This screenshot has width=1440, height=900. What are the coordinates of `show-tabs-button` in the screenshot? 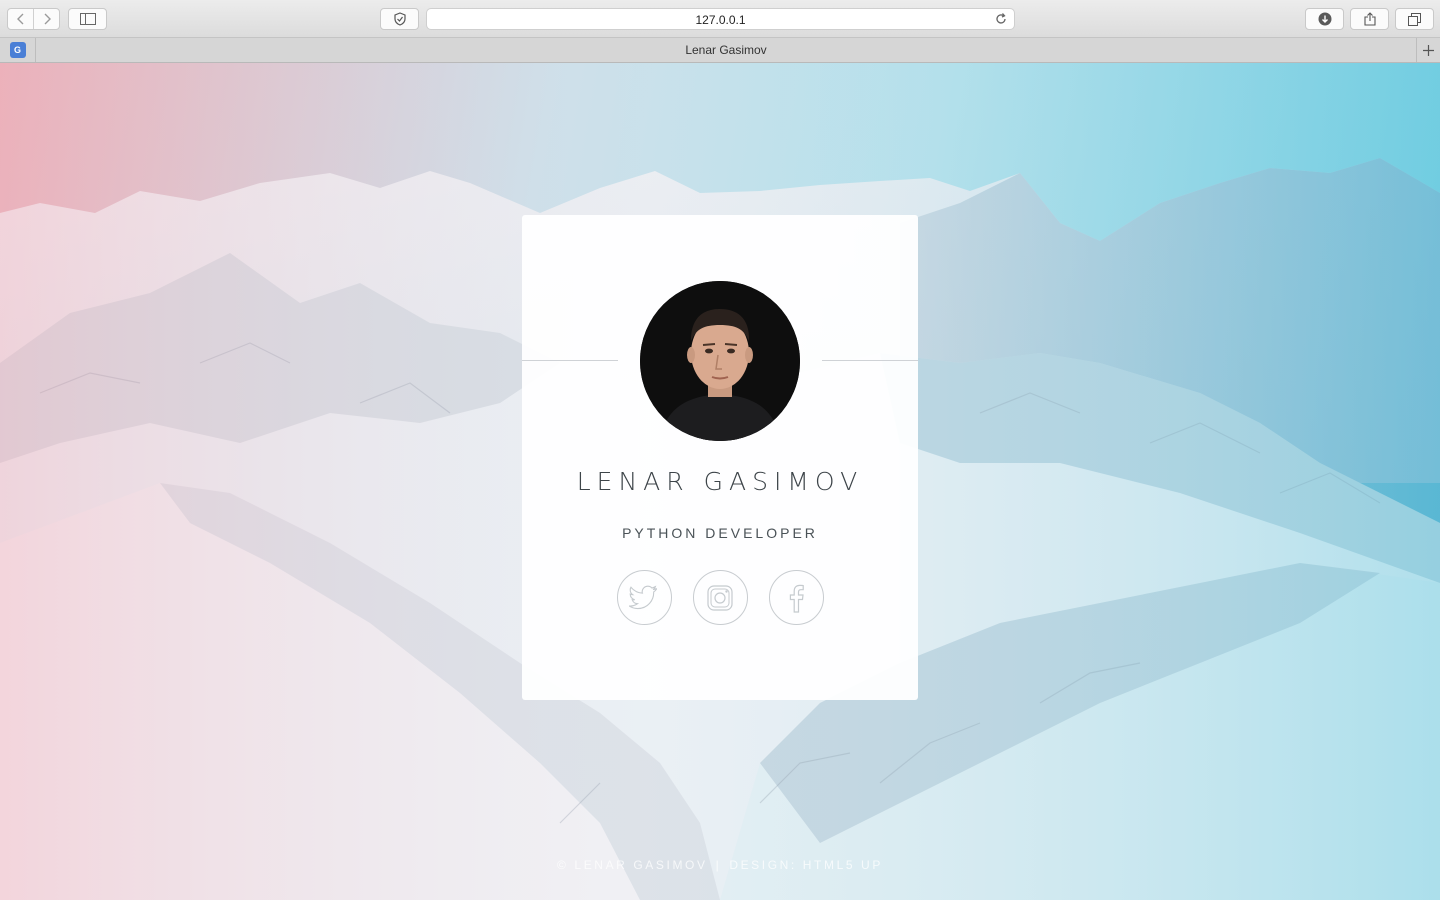 It's located at (1414, 19).